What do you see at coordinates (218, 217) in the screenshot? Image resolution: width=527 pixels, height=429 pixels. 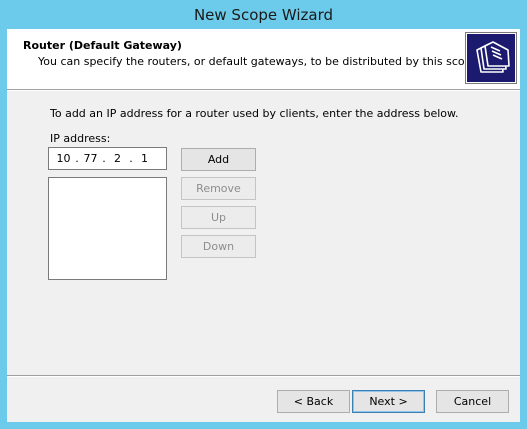 I see `up-button: Up` at bounding box center [218, 217].